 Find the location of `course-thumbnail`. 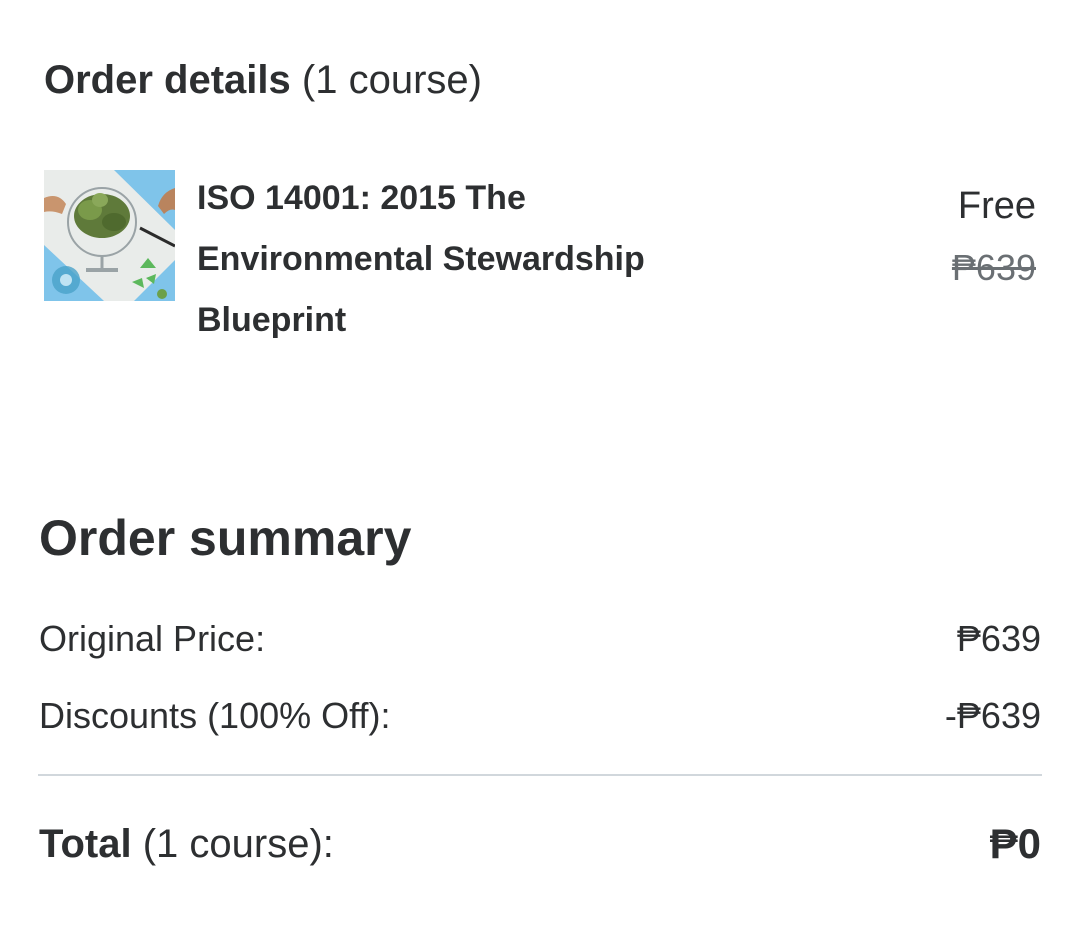

course-thumbnail is located at coordinates (109, 235).